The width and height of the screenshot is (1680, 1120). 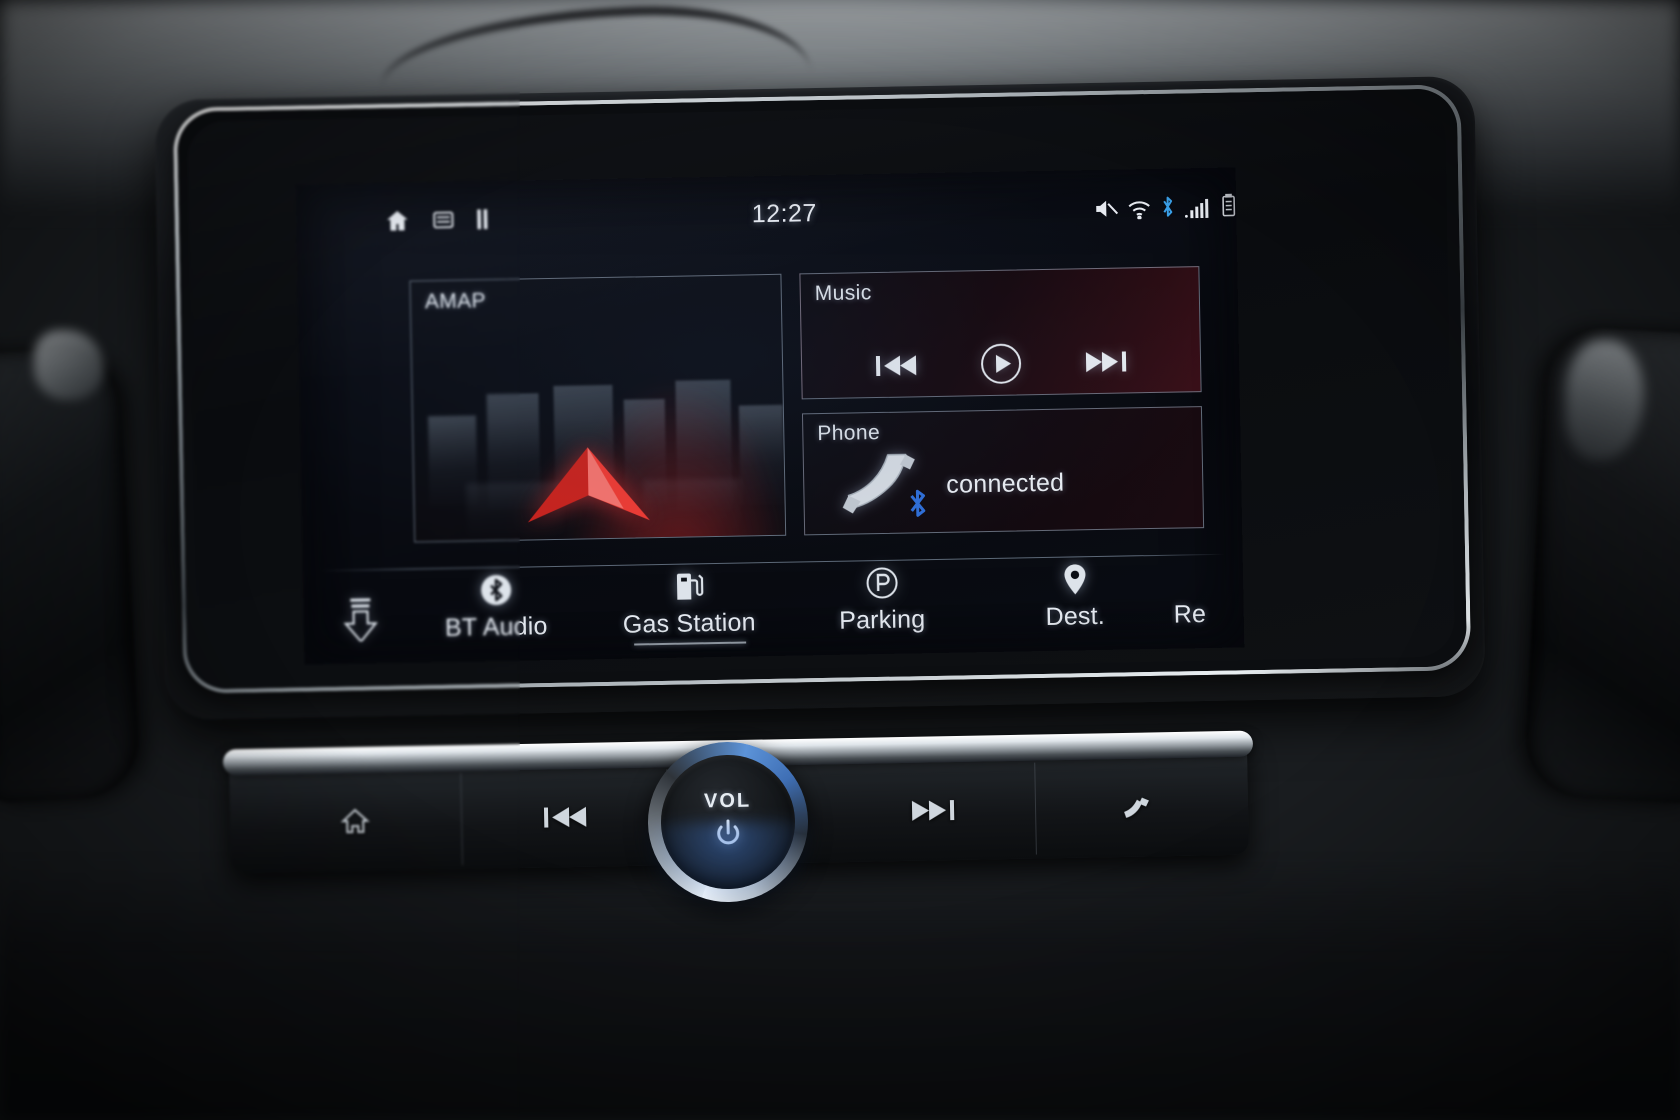 What do you see at coordinates (884, 485) in the screenshot?
I see `phone-handset-icon` at bounding box center [884, 485].